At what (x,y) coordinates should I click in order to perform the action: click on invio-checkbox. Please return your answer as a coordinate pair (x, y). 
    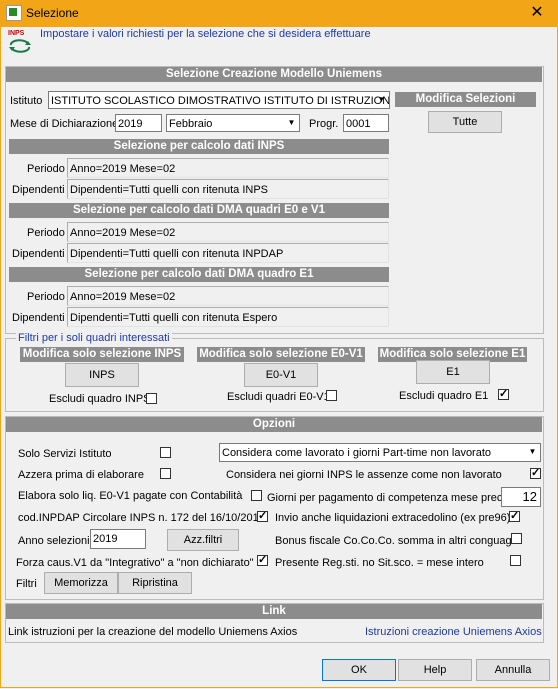
    Looking at the image, I should click on (514, 515).